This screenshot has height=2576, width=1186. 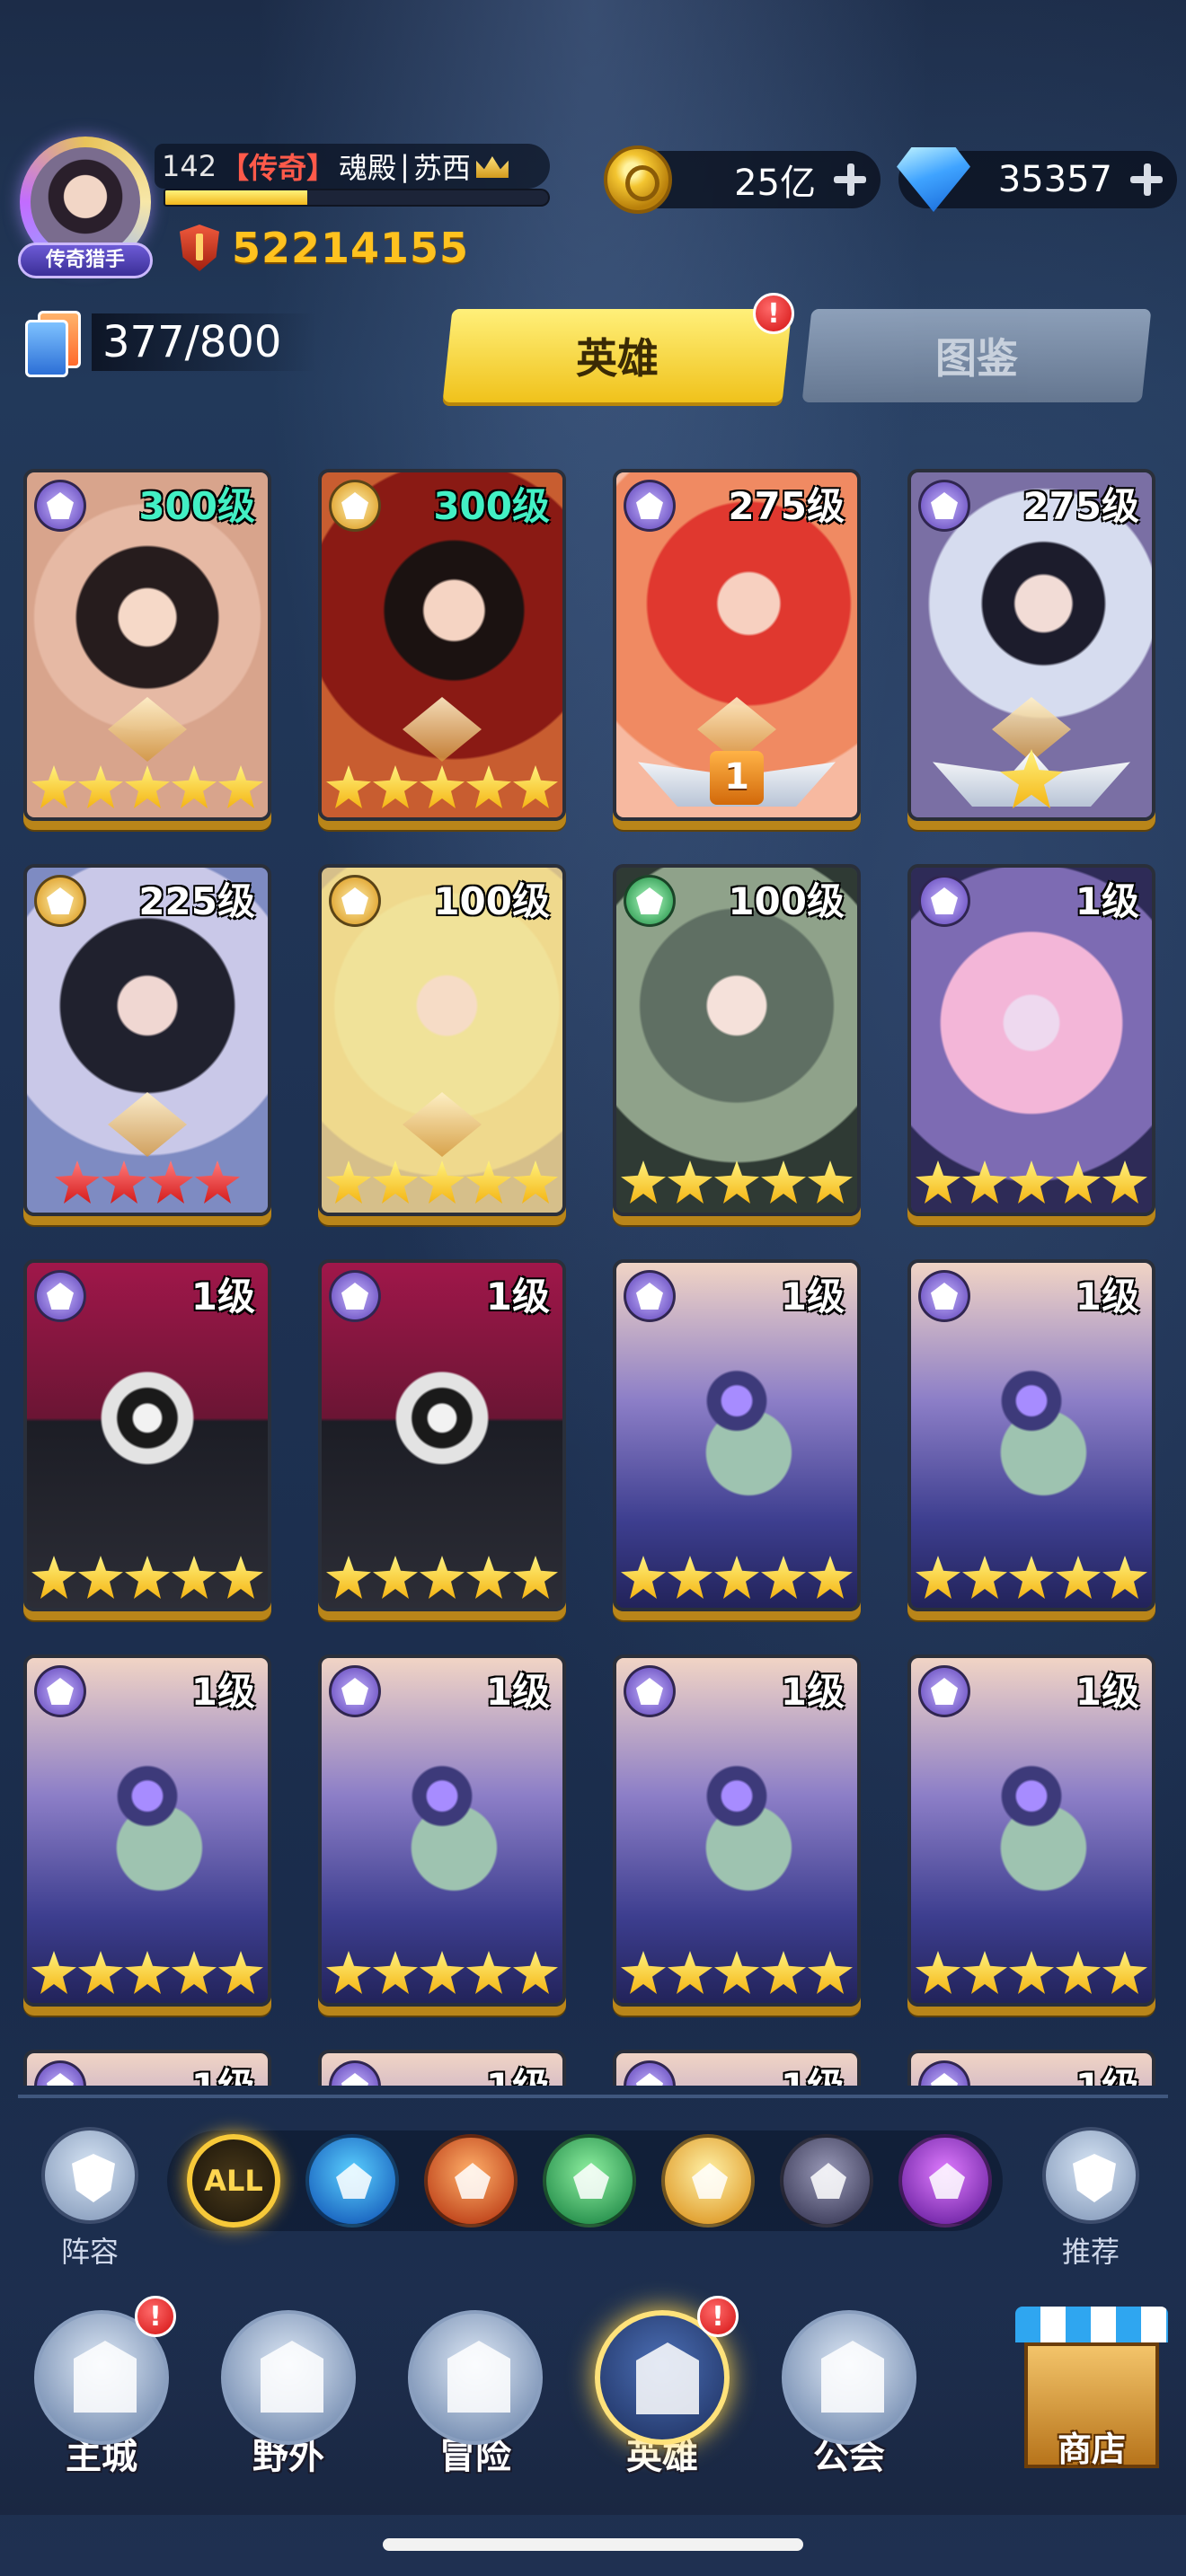 I want to click on filter-light-icon, so click(x=708, y=2181).